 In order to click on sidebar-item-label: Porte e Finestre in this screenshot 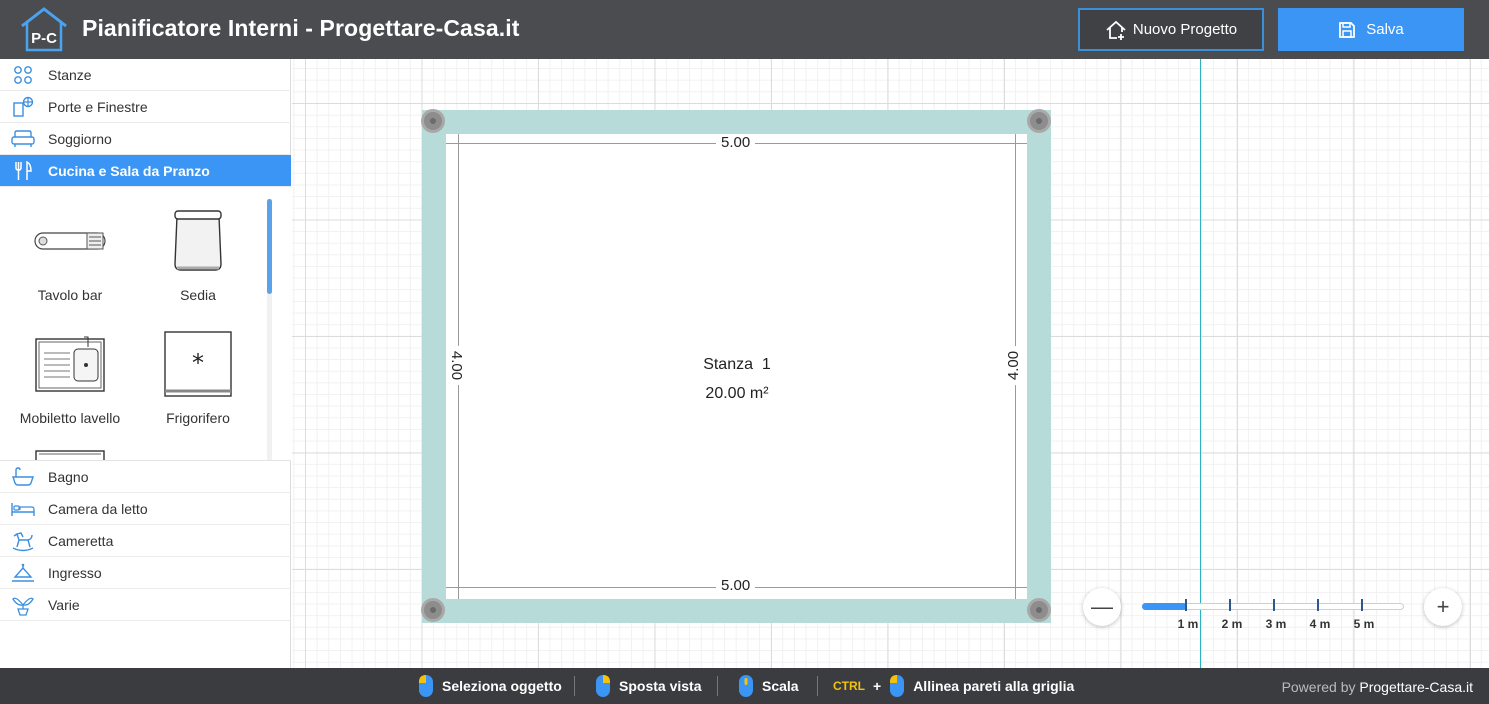, I will do `click(98, 106)`.